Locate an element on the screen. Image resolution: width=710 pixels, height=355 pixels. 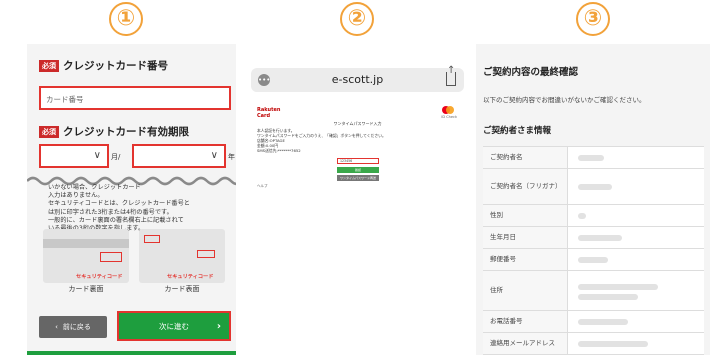
card-number-placeholder: カード番号 is located at coordinates (65, 99).